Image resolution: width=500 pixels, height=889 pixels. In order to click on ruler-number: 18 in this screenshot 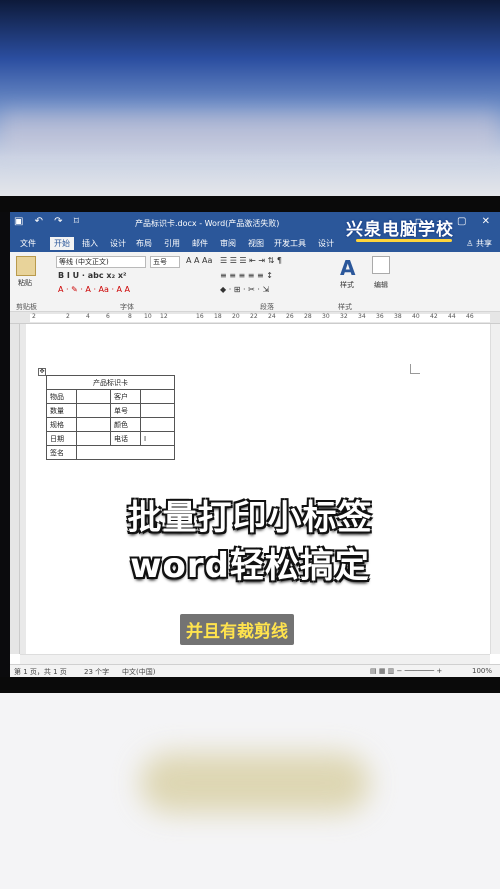, I will do `click(218, 316)`.